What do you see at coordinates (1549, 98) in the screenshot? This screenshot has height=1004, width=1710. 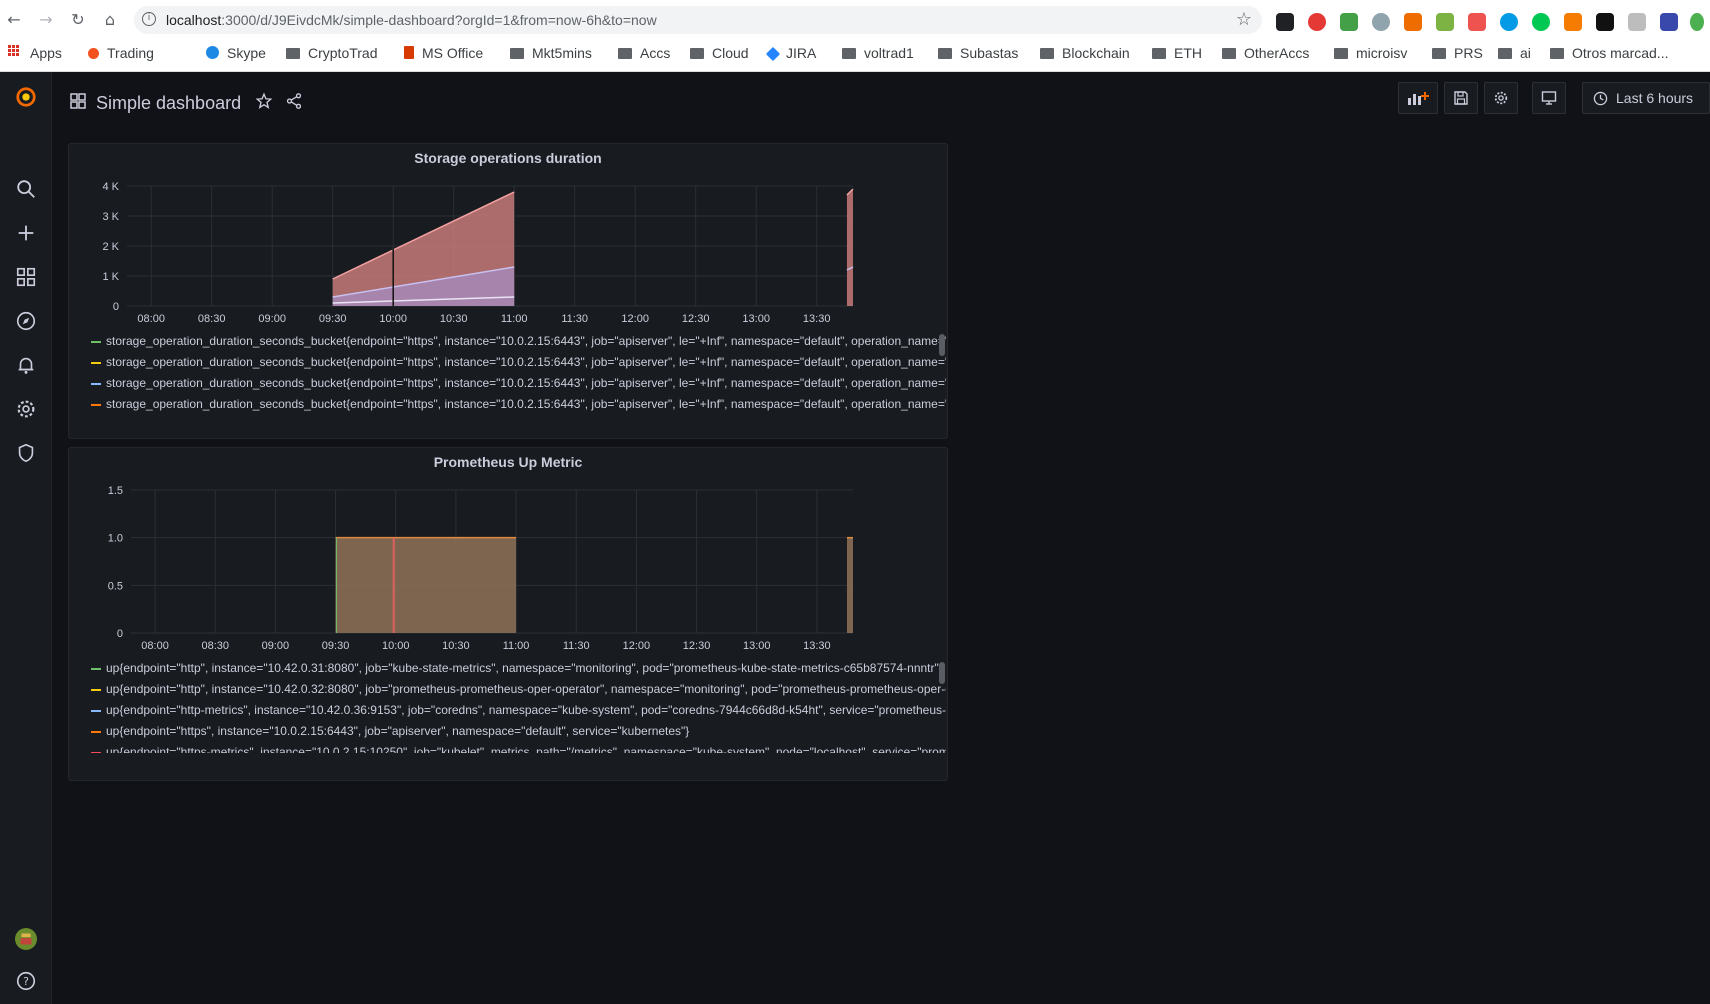 I see `tv-mode-button` at bounding box center [1549, 98].